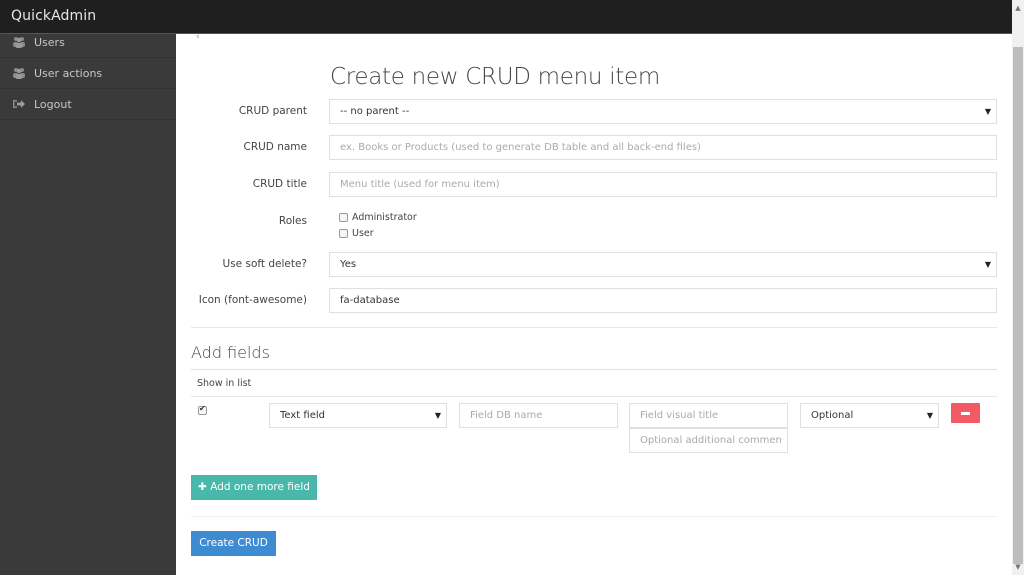  What do you see at coordinates (53, 16) in the screenshot?
I see `brand-logo: QuickAdmin` at bounding box center [53, 16].